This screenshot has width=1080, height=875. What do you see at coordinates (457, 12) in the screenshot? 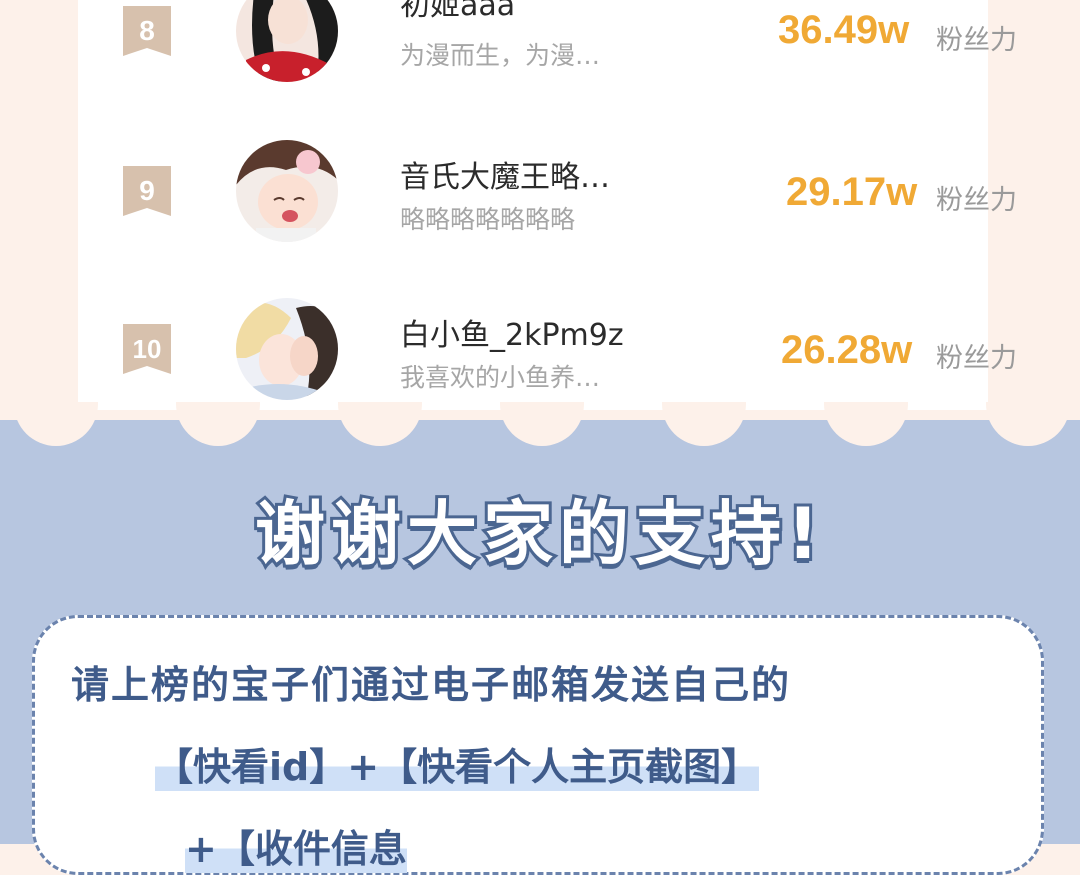
I see `user-name: 初姬aaa` at bounding box center [457, 12].